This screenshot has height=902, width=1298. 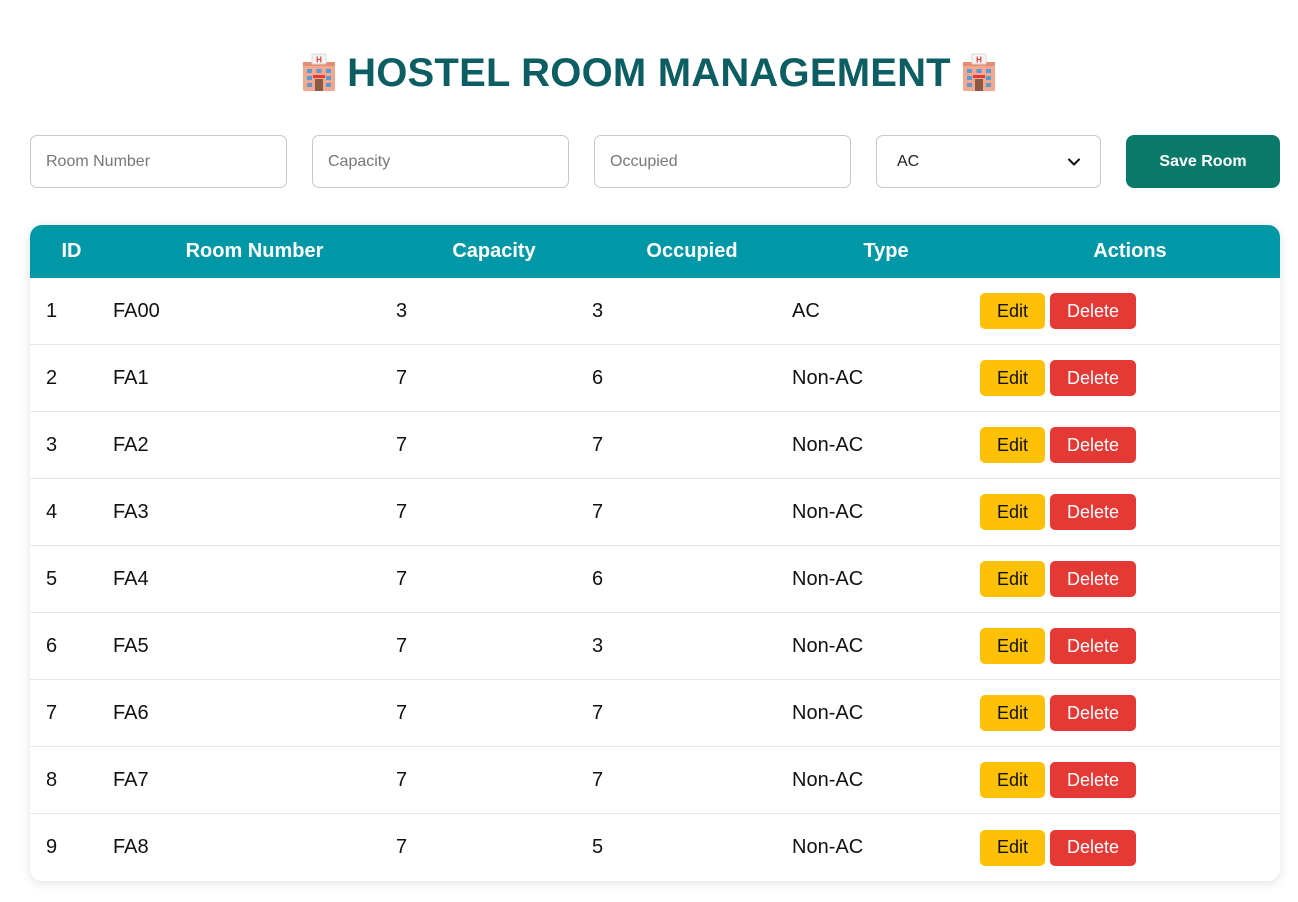 What do you see at coordinates (131, 645) in the screenshot?
I see `cell-room-number: FA5` at bounding box center [131, 645].